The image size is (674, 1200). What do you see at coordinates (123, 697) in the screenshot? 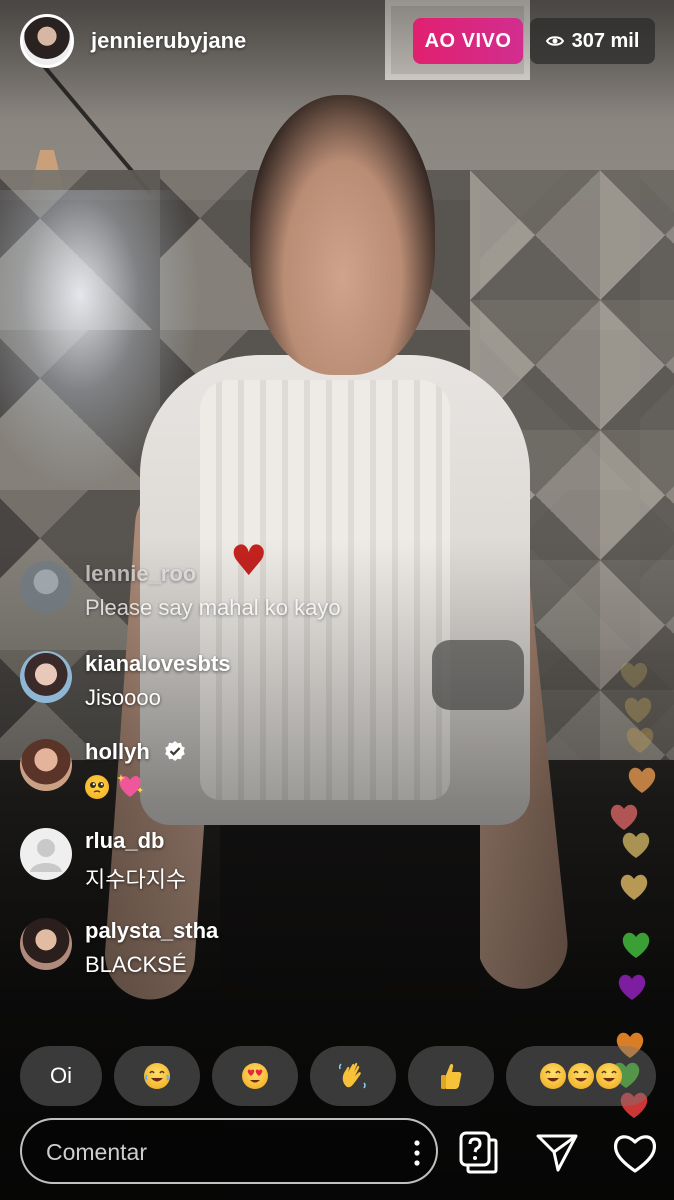
I see `comment-text: Jisoooo` at bounding box center [123, 697].